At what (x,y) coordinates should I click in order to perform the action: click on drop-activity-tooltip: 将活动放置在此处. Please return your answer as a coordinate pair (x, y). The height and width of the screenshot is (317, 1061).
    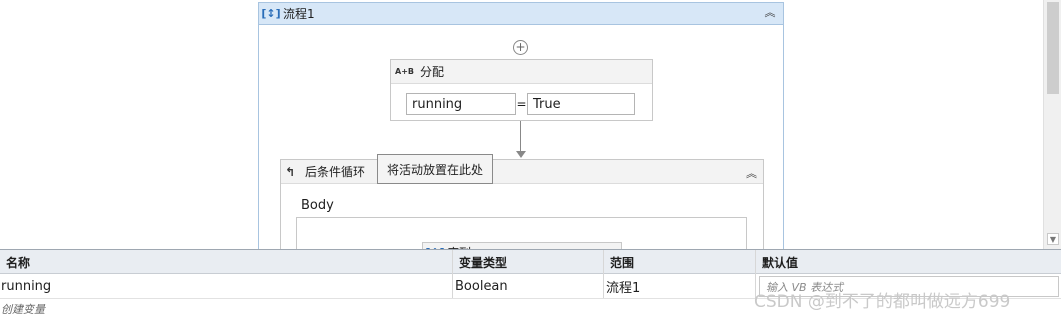
    Looking at the image, I should click on (435, 169).